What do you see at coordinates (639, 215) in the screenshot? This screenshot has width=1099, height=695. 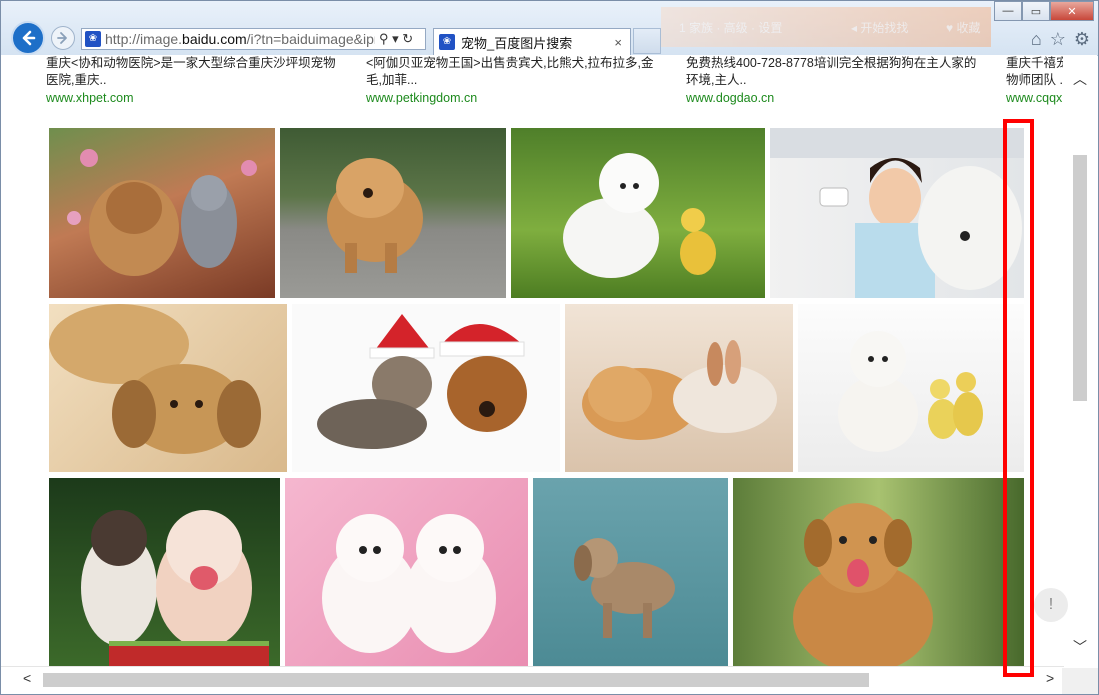 I see `puppy-duckling-illustration` at bounding box center [639, 215].